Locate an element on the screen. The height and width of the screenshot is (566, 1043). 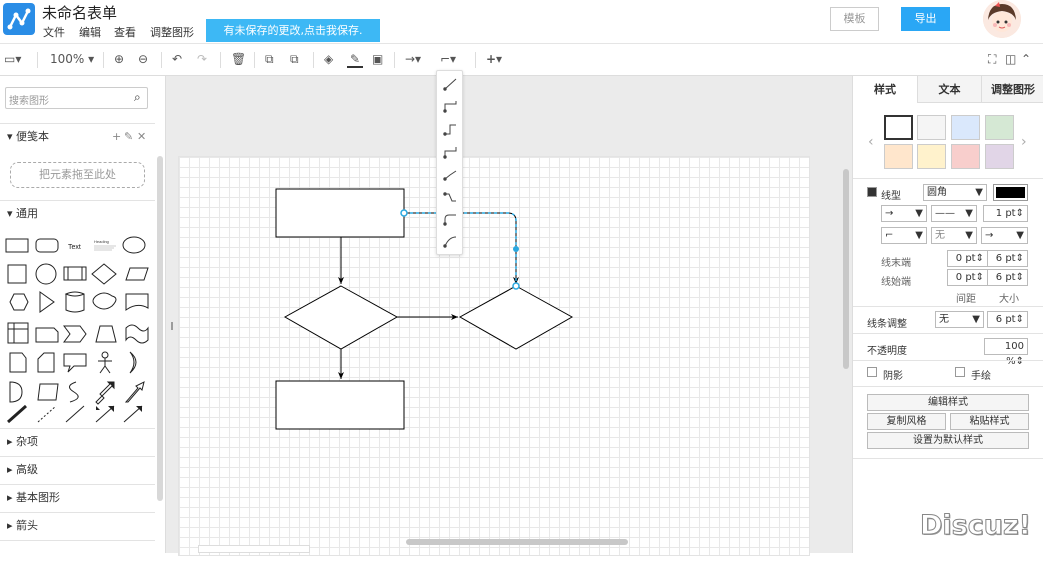
end-size-value: 6 pt is located at coordinates (1005, 258).